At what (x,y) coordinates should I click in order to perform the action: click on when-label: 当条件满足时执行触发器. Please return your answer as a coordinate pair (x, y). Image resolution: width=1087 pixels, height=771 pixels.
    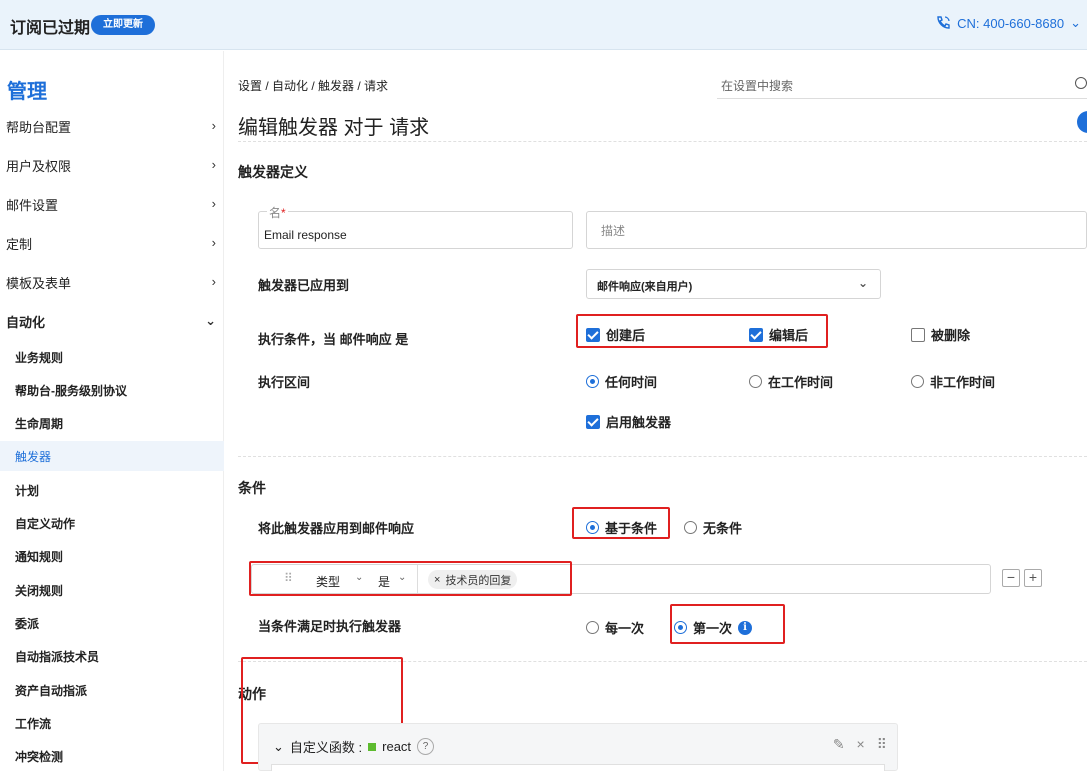
    Looking at the image, I should click on (330, 626).